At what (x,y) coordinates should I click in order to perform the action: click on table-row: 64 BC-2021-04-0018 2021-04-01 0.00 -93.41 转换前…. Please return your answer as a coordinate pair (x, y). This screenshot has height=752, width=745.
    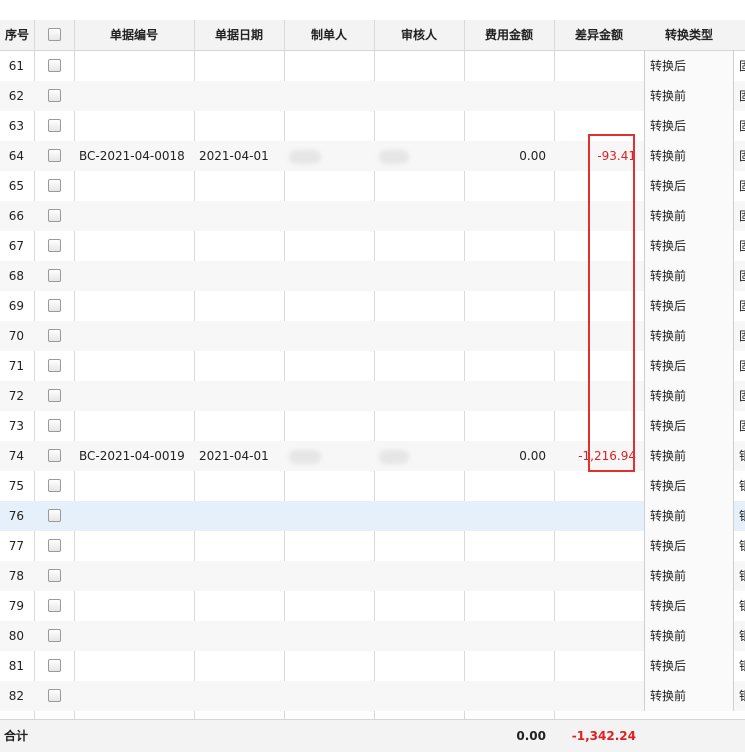
    Looking at the image, I should click on (372, 156).